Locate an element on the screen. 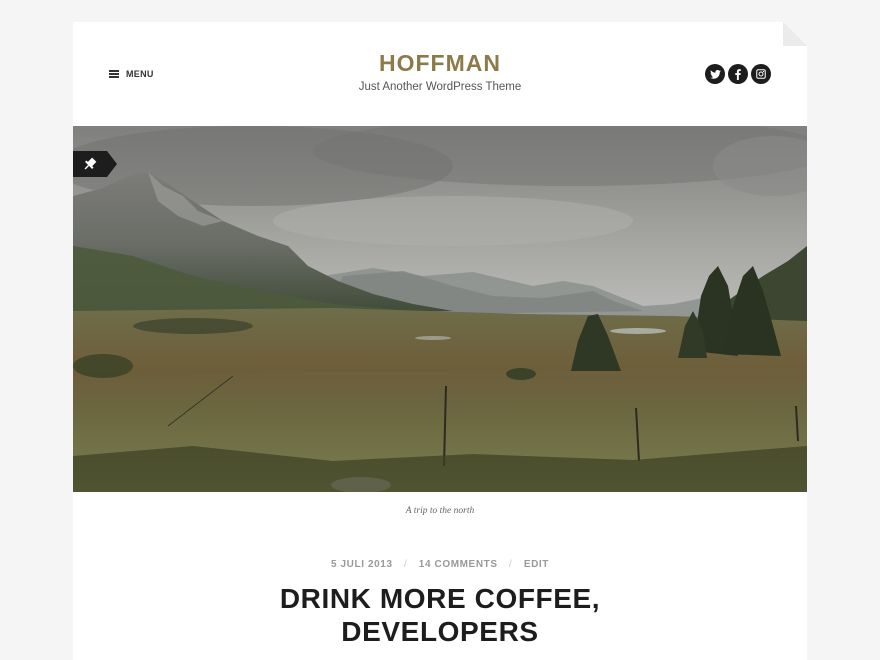  edit-link: EDIT is located at coordinates (536, 564).